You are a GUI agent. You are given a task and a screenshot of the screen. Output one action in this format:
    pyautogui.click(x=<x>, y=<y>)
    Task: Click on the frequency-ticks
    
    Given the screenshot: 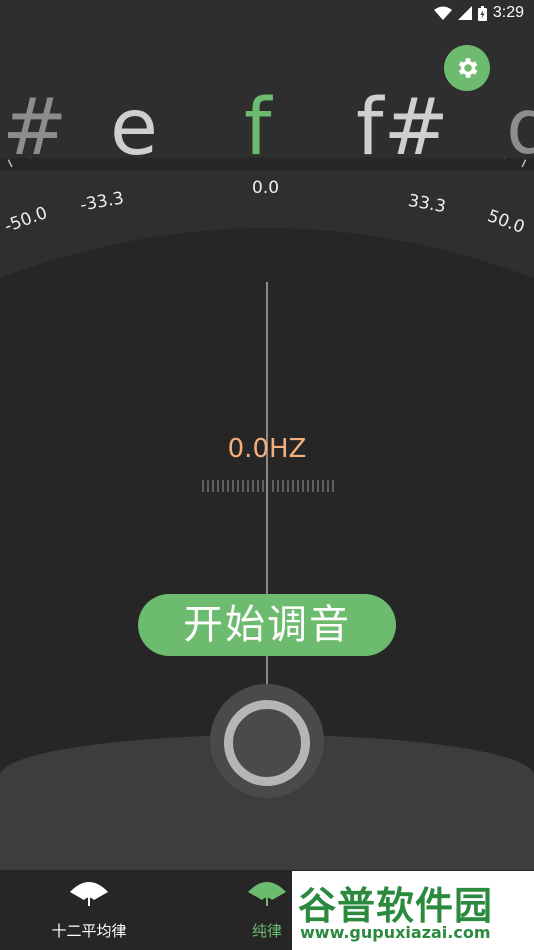 What is the action you would take?
    pyautogui.click(x=268, y=486)
    